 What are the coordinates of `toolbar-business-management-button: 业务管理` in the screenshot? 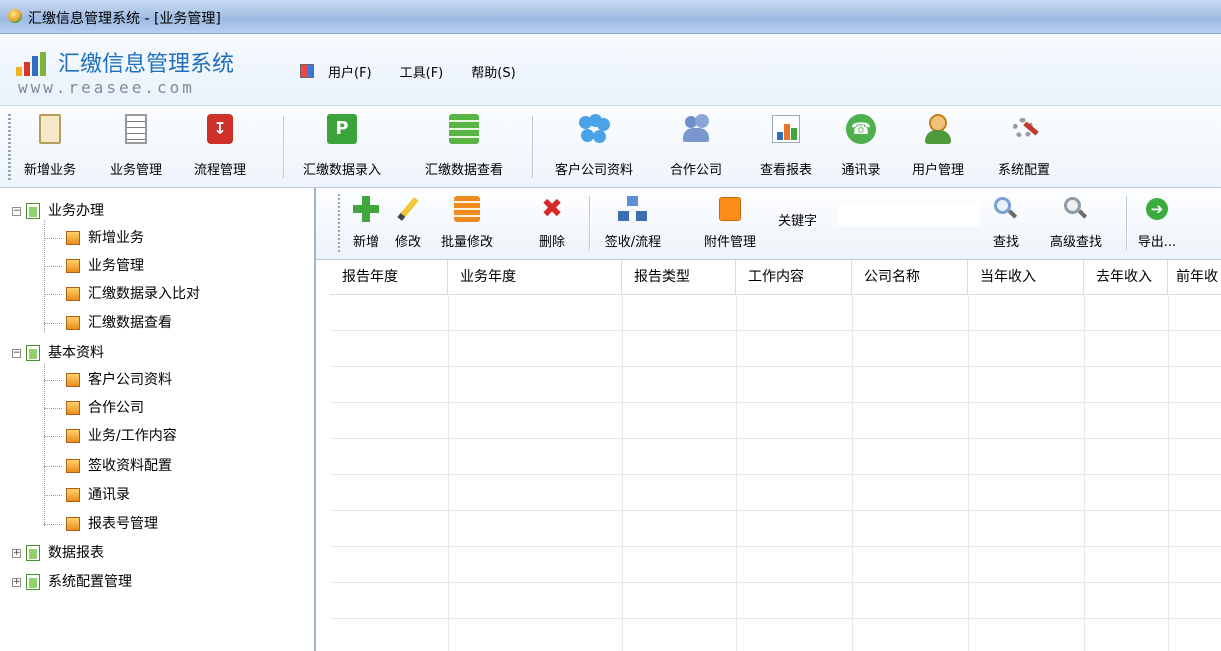 It's located at (136, 148).